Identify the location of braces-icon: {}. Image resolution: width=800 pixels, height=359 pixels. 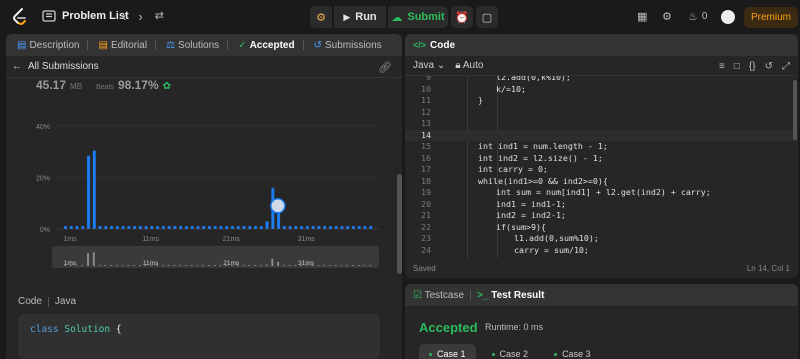
(752, 66).